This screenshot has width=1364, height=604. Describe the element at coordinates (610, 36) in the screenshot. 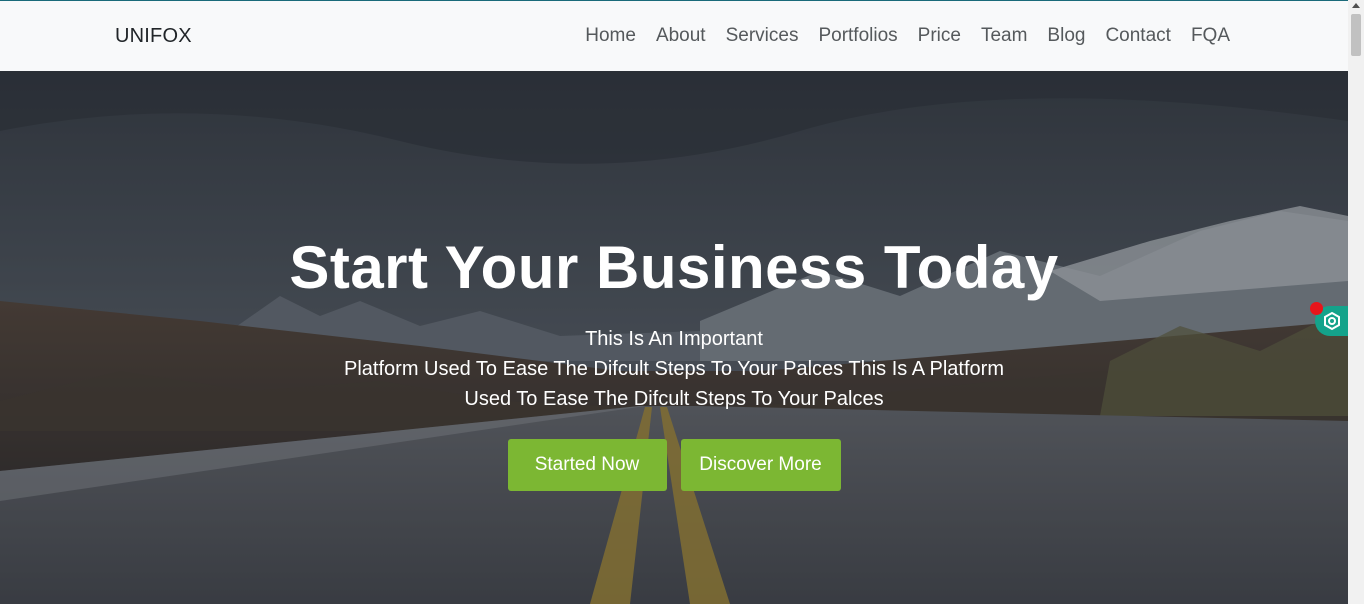

I see `nav-link-home: Home` at that location.